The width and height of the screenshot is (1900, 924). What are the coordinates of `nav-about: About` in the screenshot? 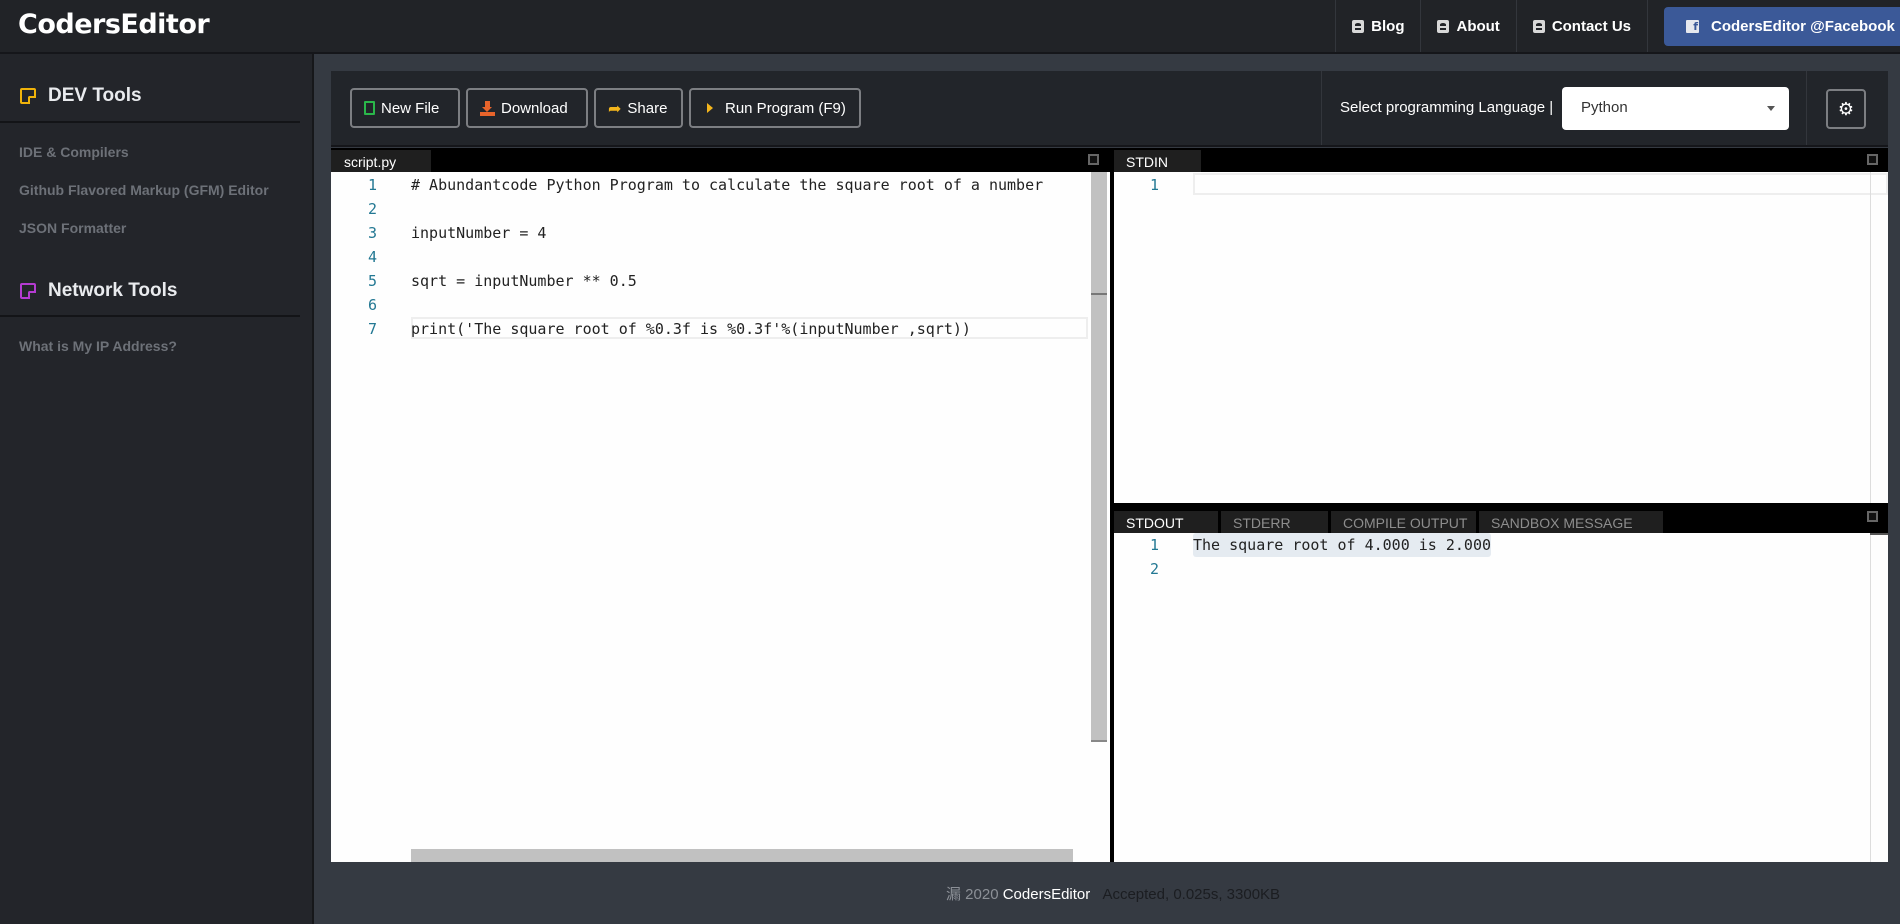 It's located at (1467, 26).